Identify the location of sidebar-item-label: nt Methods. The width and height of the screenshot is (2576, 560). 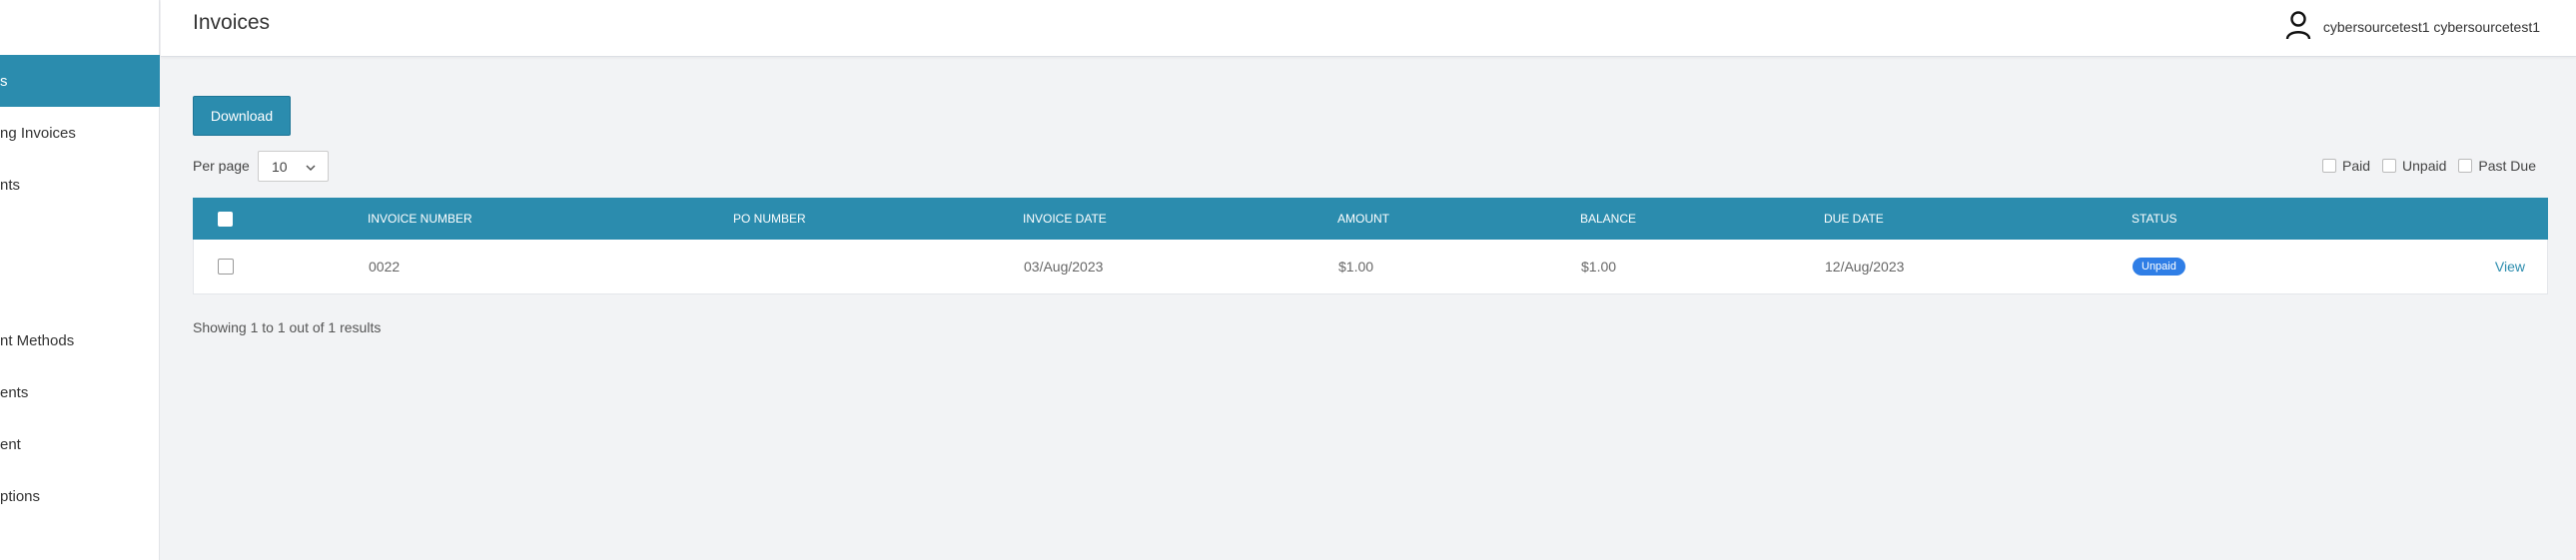
(38, 340).